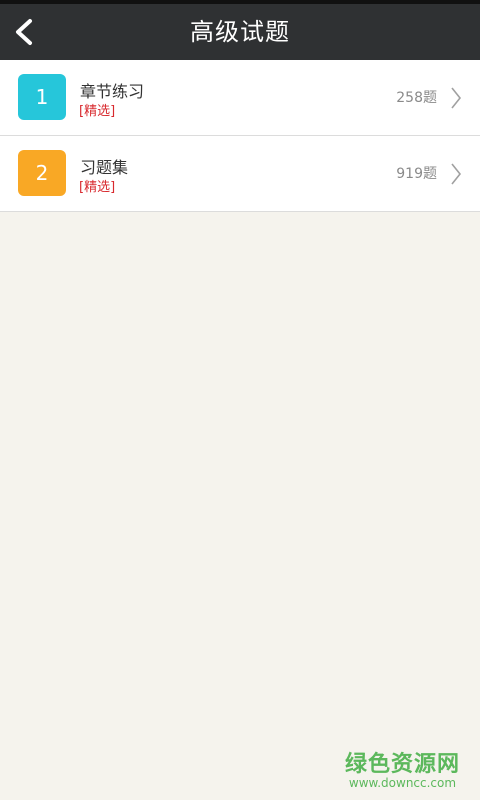  Describe the element at coordinates (416, 98) in the screenshot. I see `item-question-count: 258题` at that location.